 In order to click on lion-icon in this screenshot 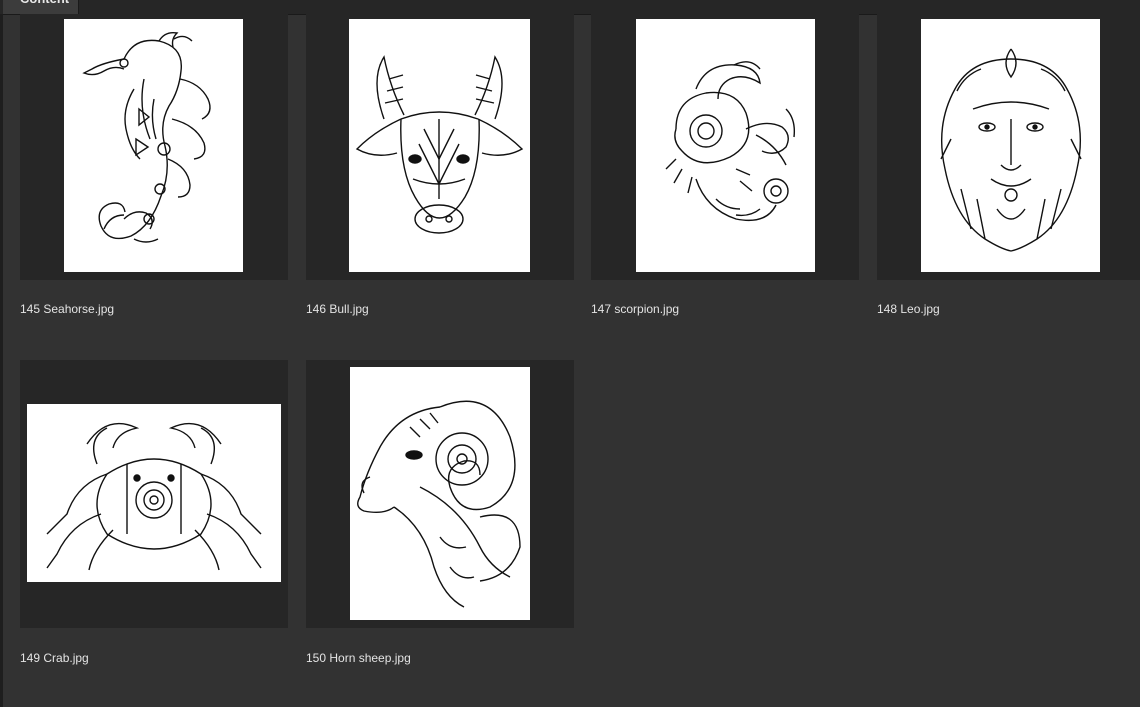, I will do `click(1011, 150)`.